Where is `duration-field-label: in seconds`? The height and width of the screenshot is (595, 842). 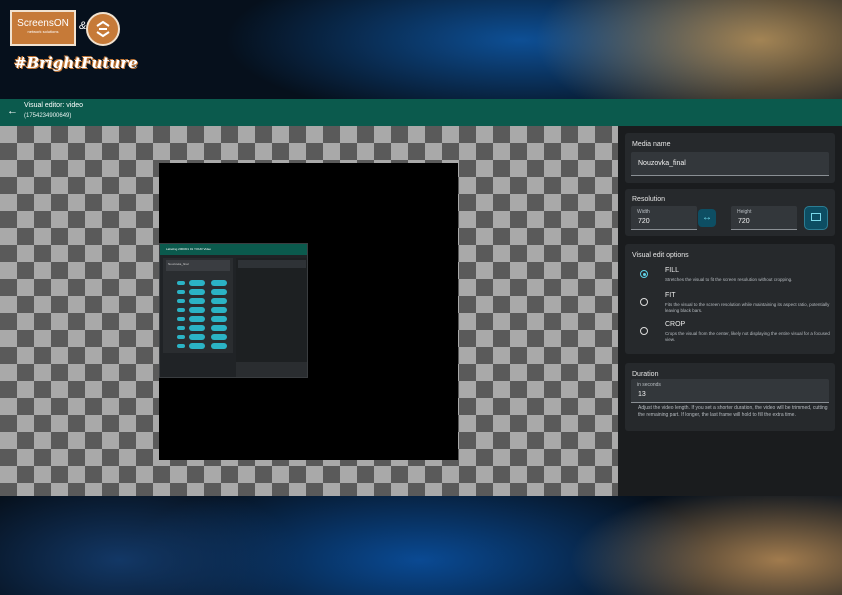
duration-field-label: in seconds is located at coordinates (649, 385).